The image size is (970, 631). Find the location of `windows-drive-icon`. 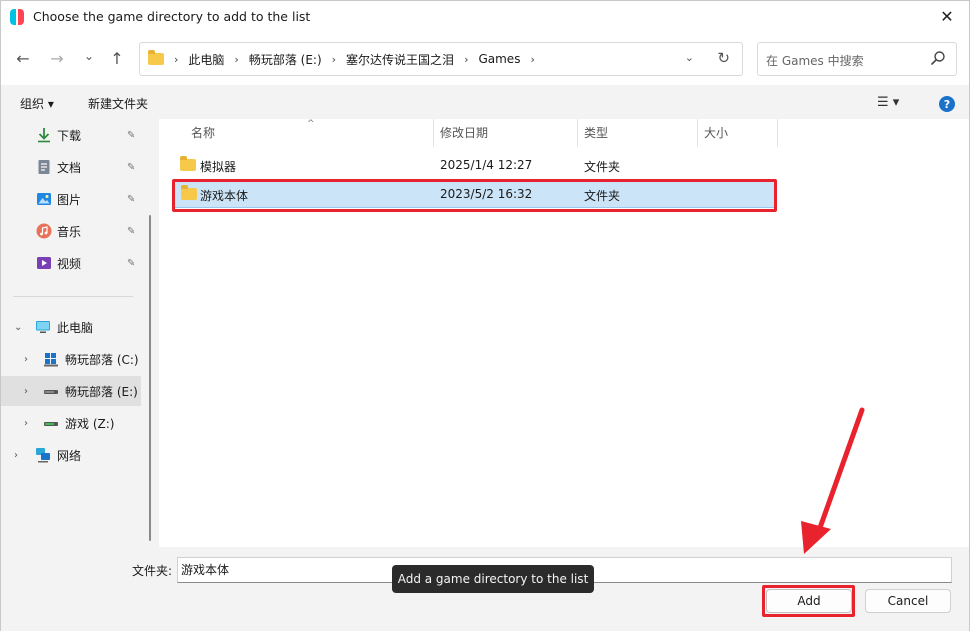

windows-drive-icon is located at coordinates (51, 360).